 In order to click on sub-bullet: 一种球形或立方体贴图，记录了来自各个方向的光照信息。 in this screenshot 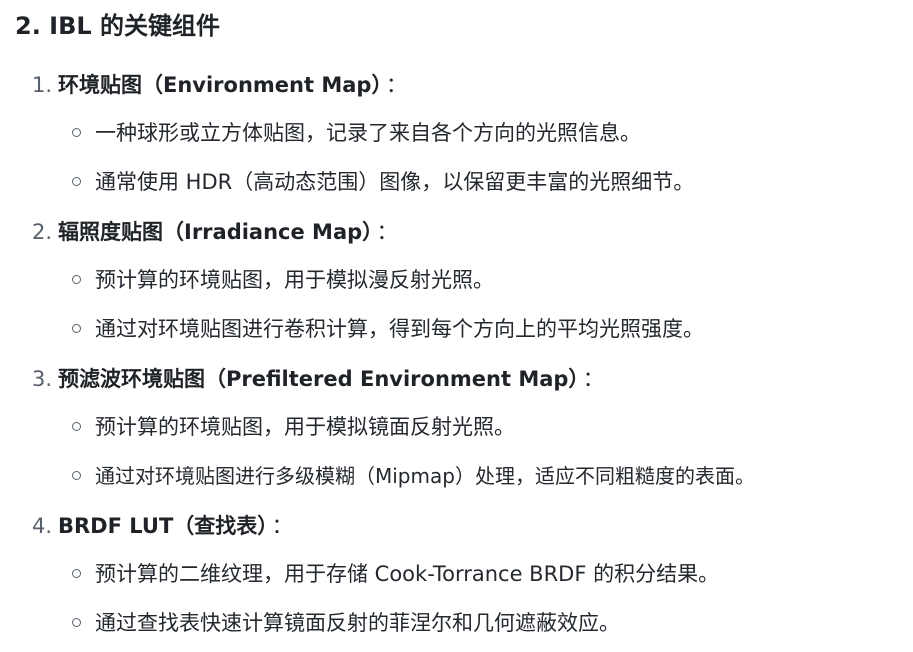, I will do `click(356, 133)`.